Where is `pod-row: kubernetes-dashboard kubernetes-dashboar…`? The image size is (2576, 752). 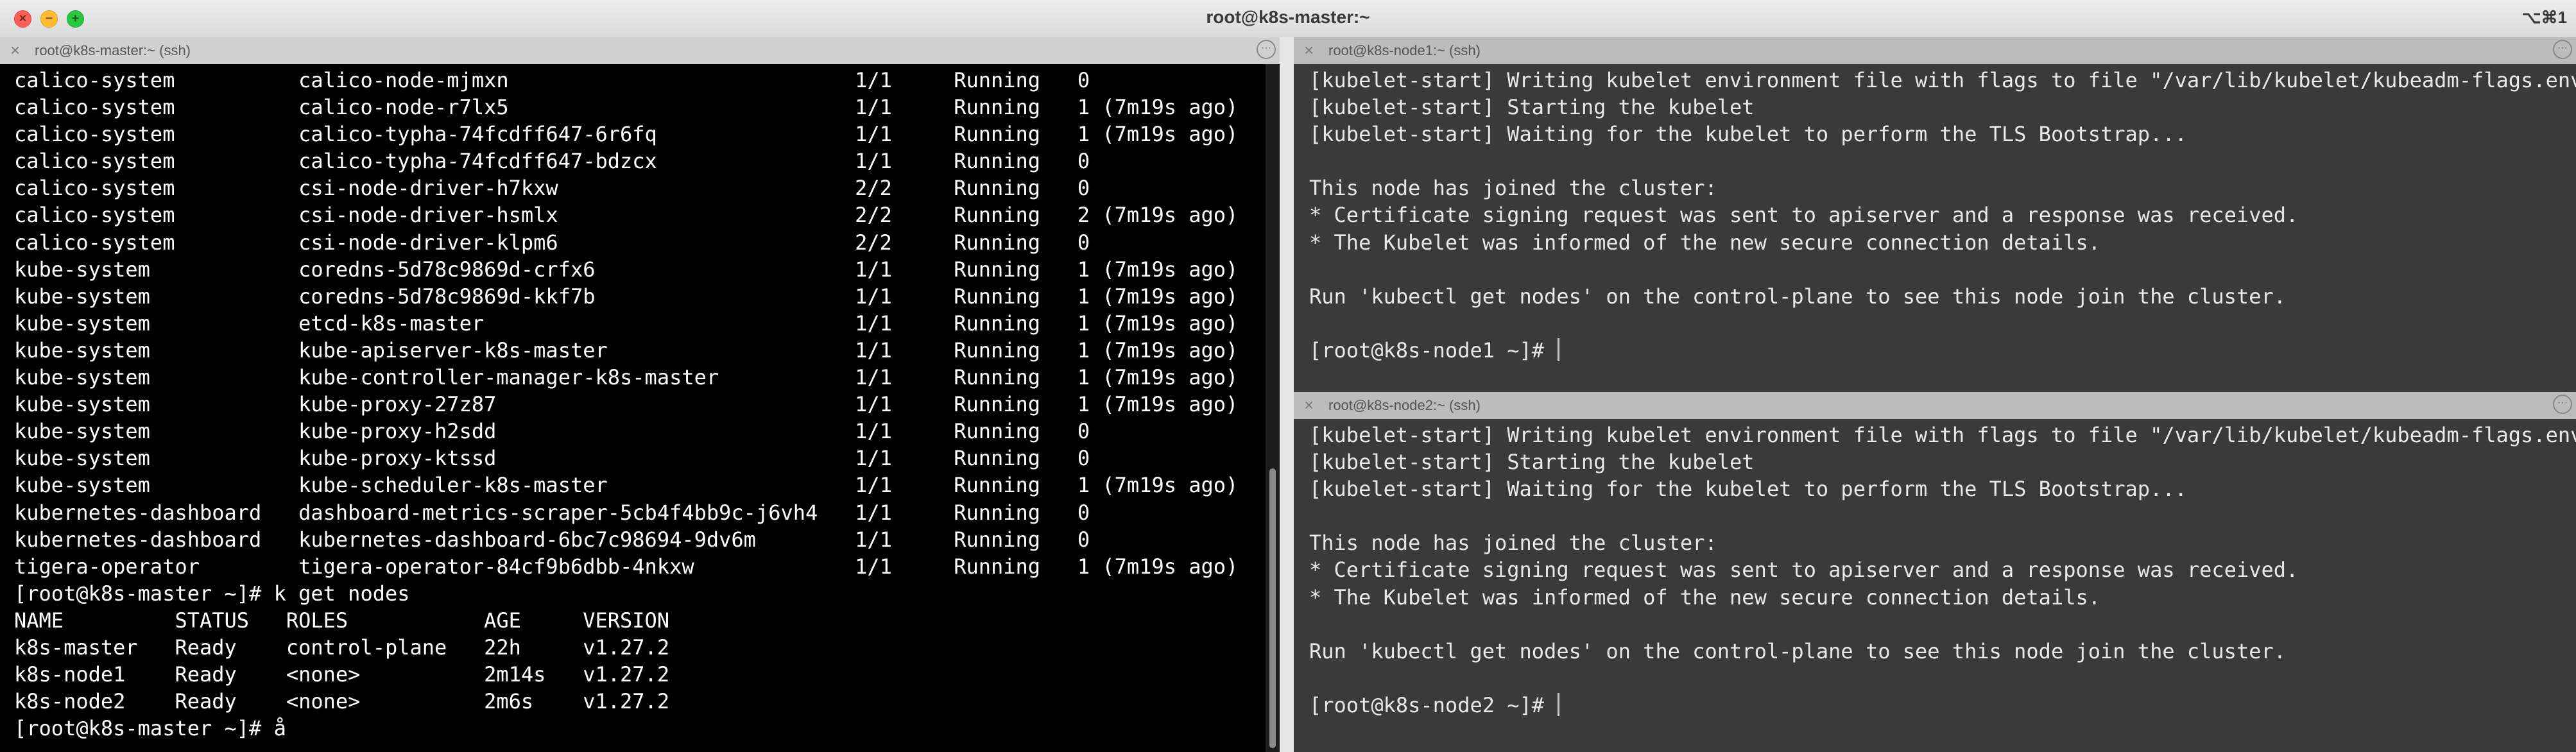
pod-row: kubernetes-dashboard kubernetes-dashboar… is located at coordinates (647, 539).